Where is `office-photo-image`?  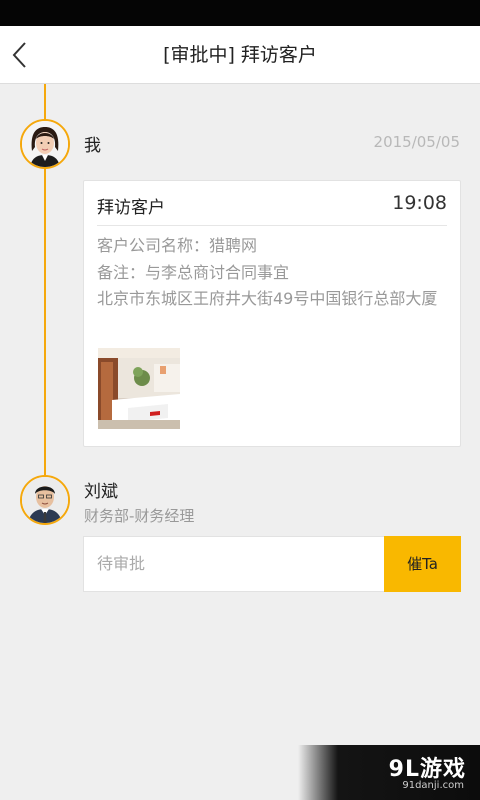 office-photo-image is located at coordinates (139, 388).